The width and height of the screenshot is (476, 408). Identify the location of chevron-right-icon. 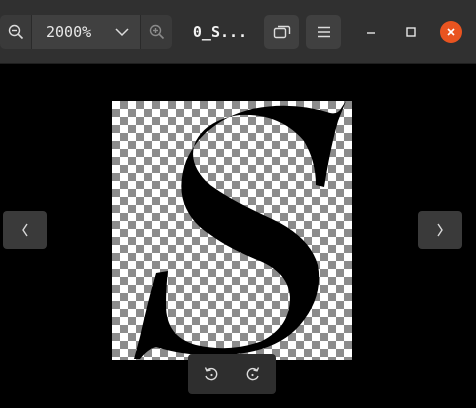
(440, 230).